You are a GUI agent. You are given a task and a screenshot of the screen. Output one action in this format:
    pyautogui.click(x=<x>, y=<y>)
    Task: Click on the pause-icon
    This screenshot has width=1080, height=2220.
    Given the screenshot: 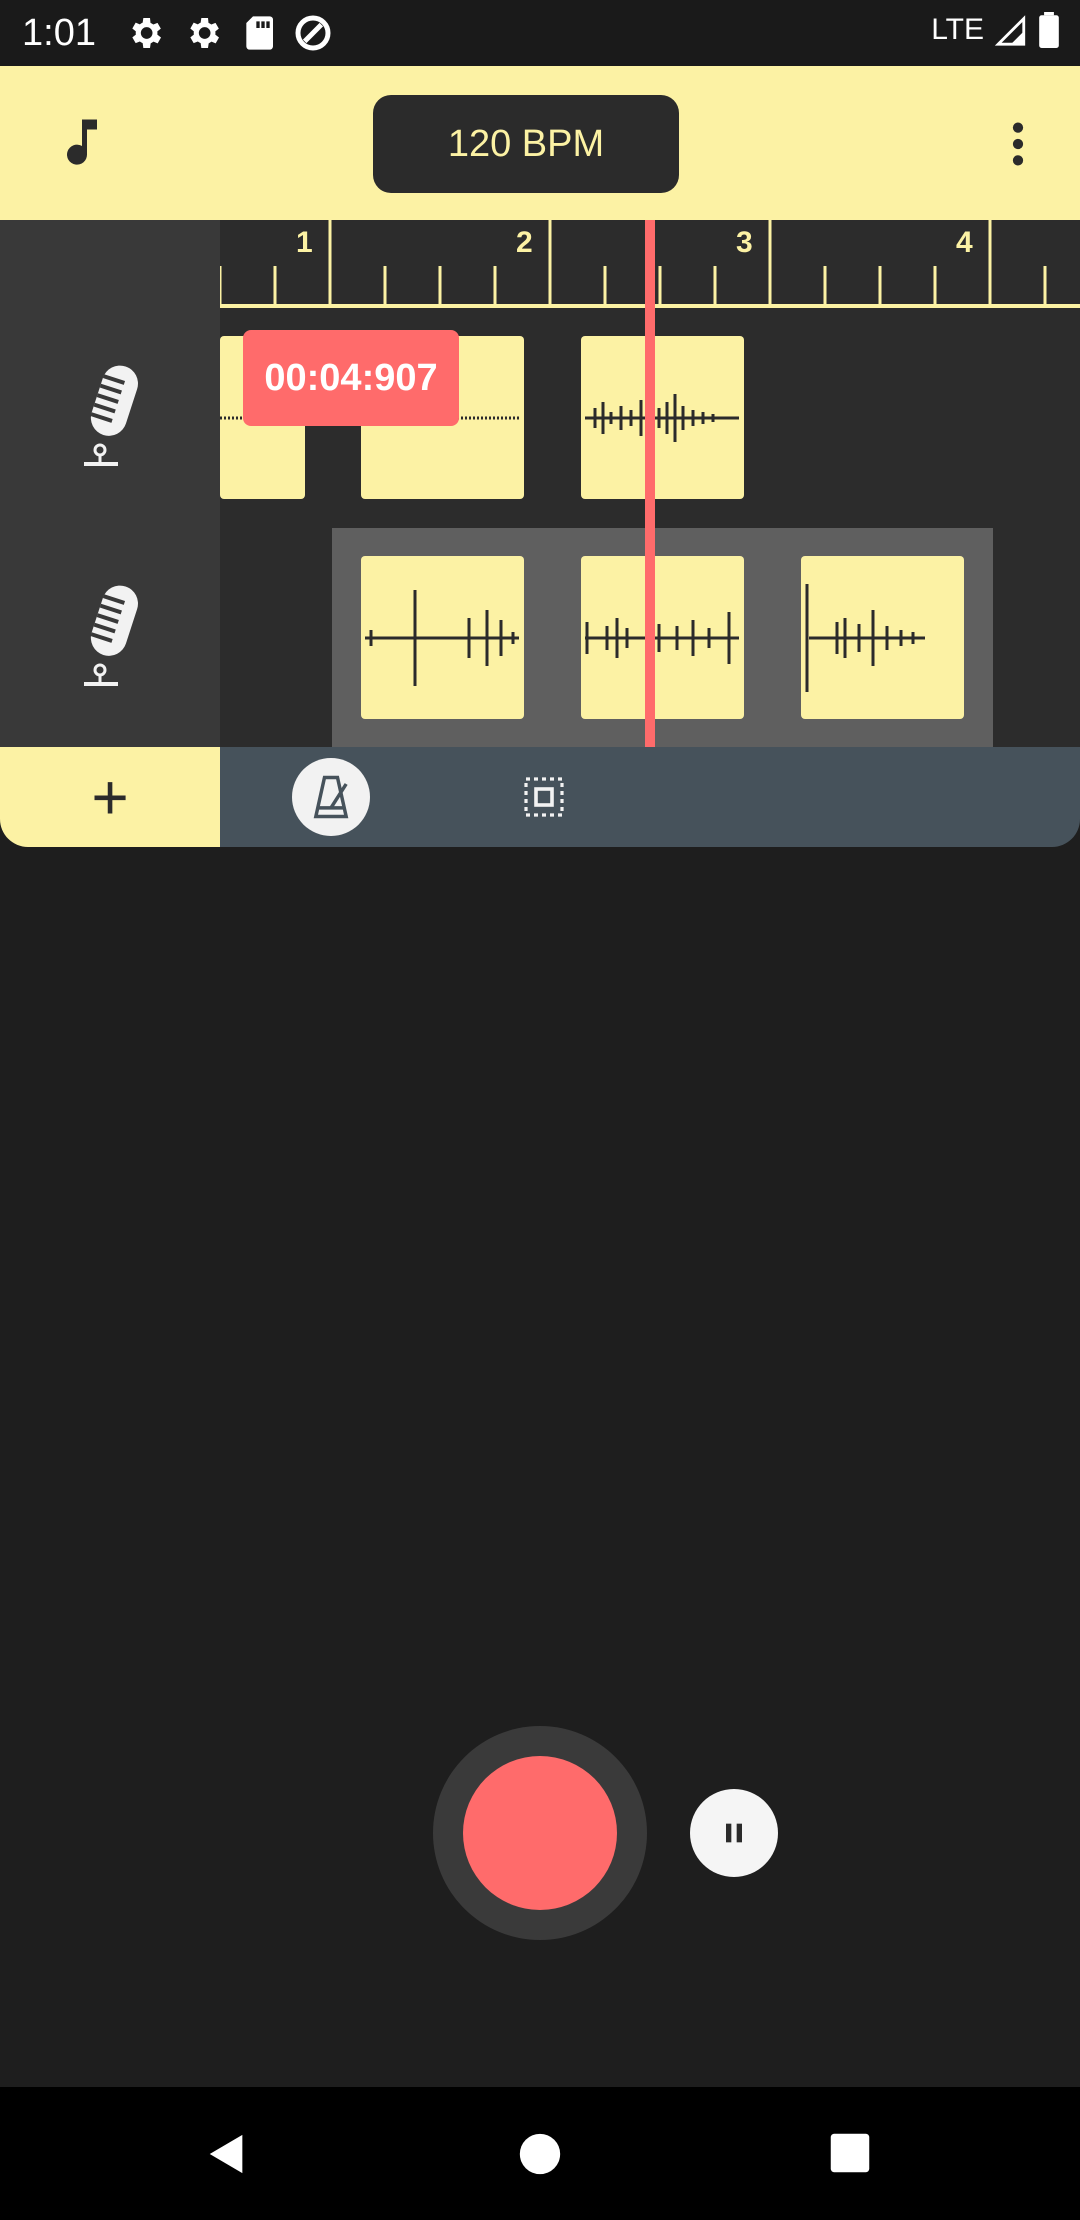 What is the action you would take?
    pyautogui.click(x=734, y=1833)
    